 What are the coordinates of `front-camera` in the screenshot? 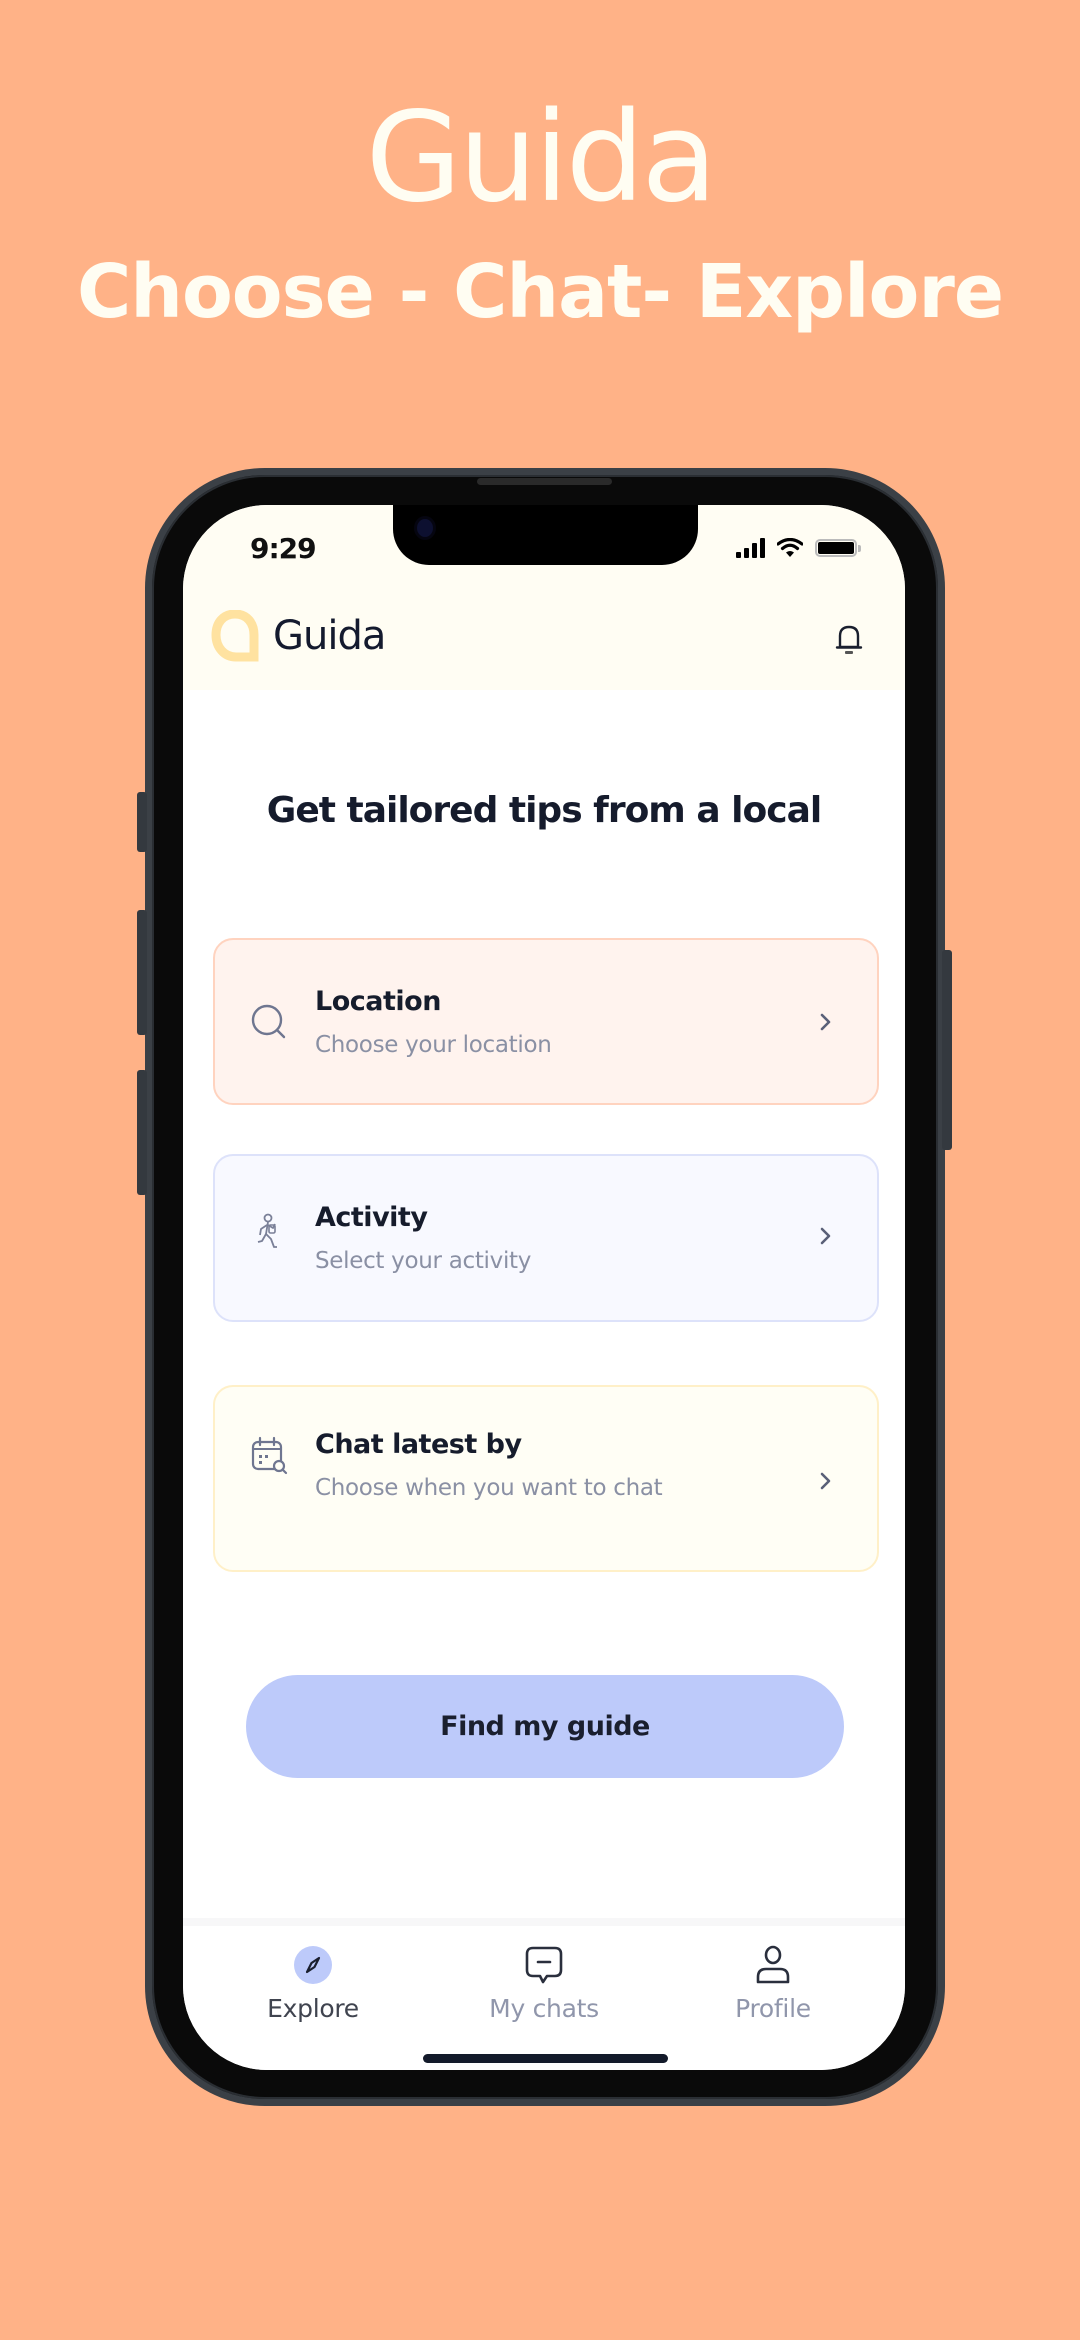 It's located at (425, 528).